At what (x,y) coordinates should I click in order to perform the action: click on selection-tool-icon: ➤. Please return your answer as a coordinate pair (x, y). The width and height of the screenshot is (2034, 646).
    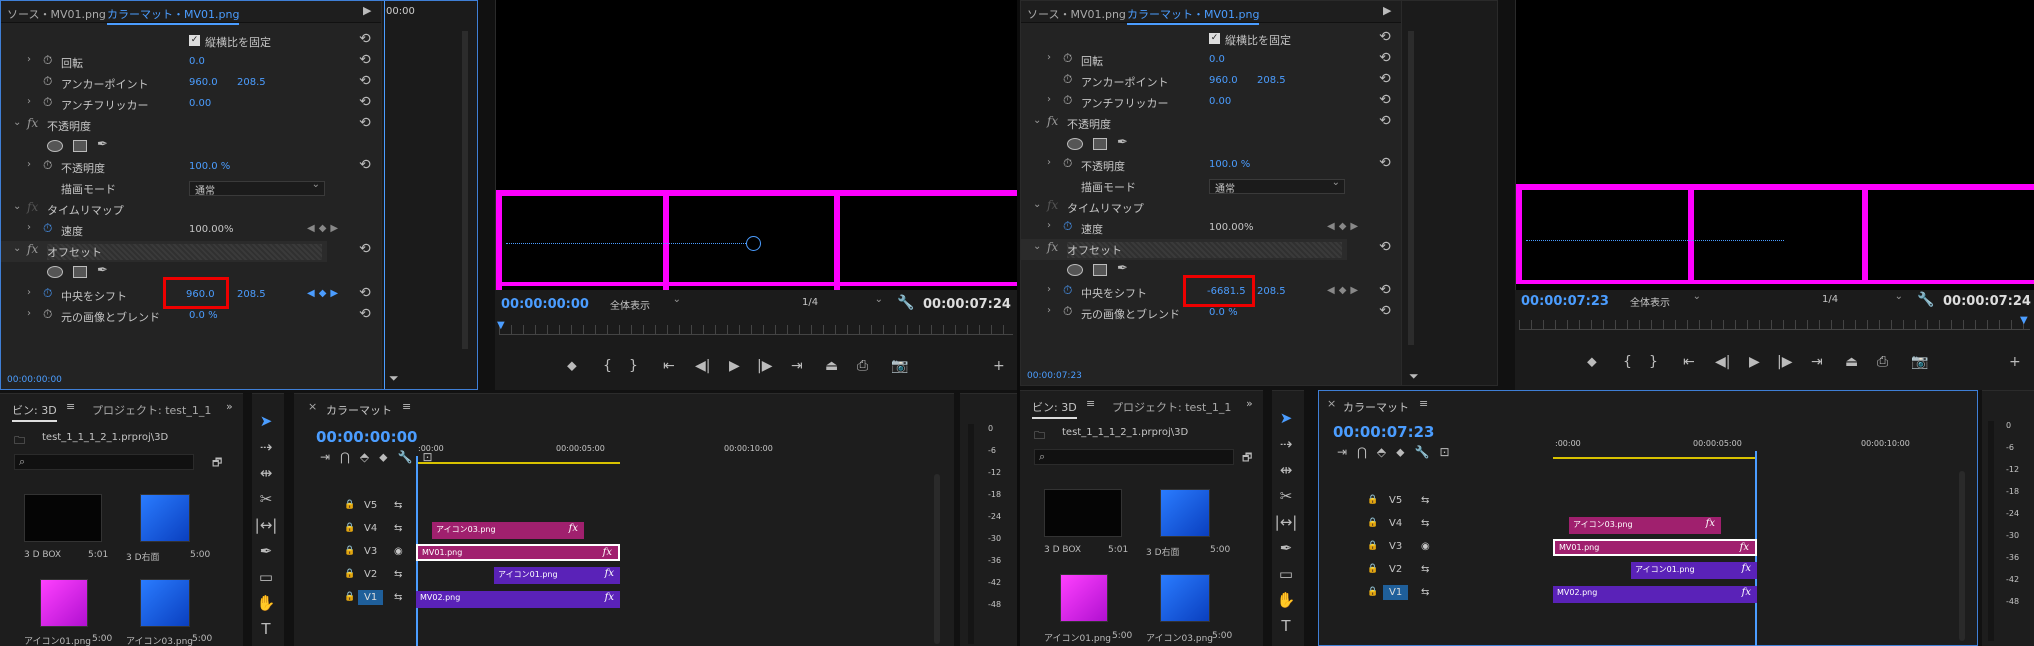
    Looking at the image, I should click on (1286, 418).